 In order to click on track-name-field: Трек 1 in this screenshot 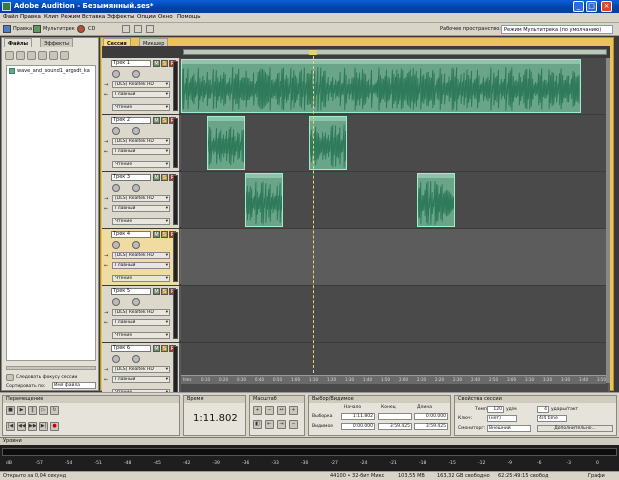, I will do `click(131, 63)`.